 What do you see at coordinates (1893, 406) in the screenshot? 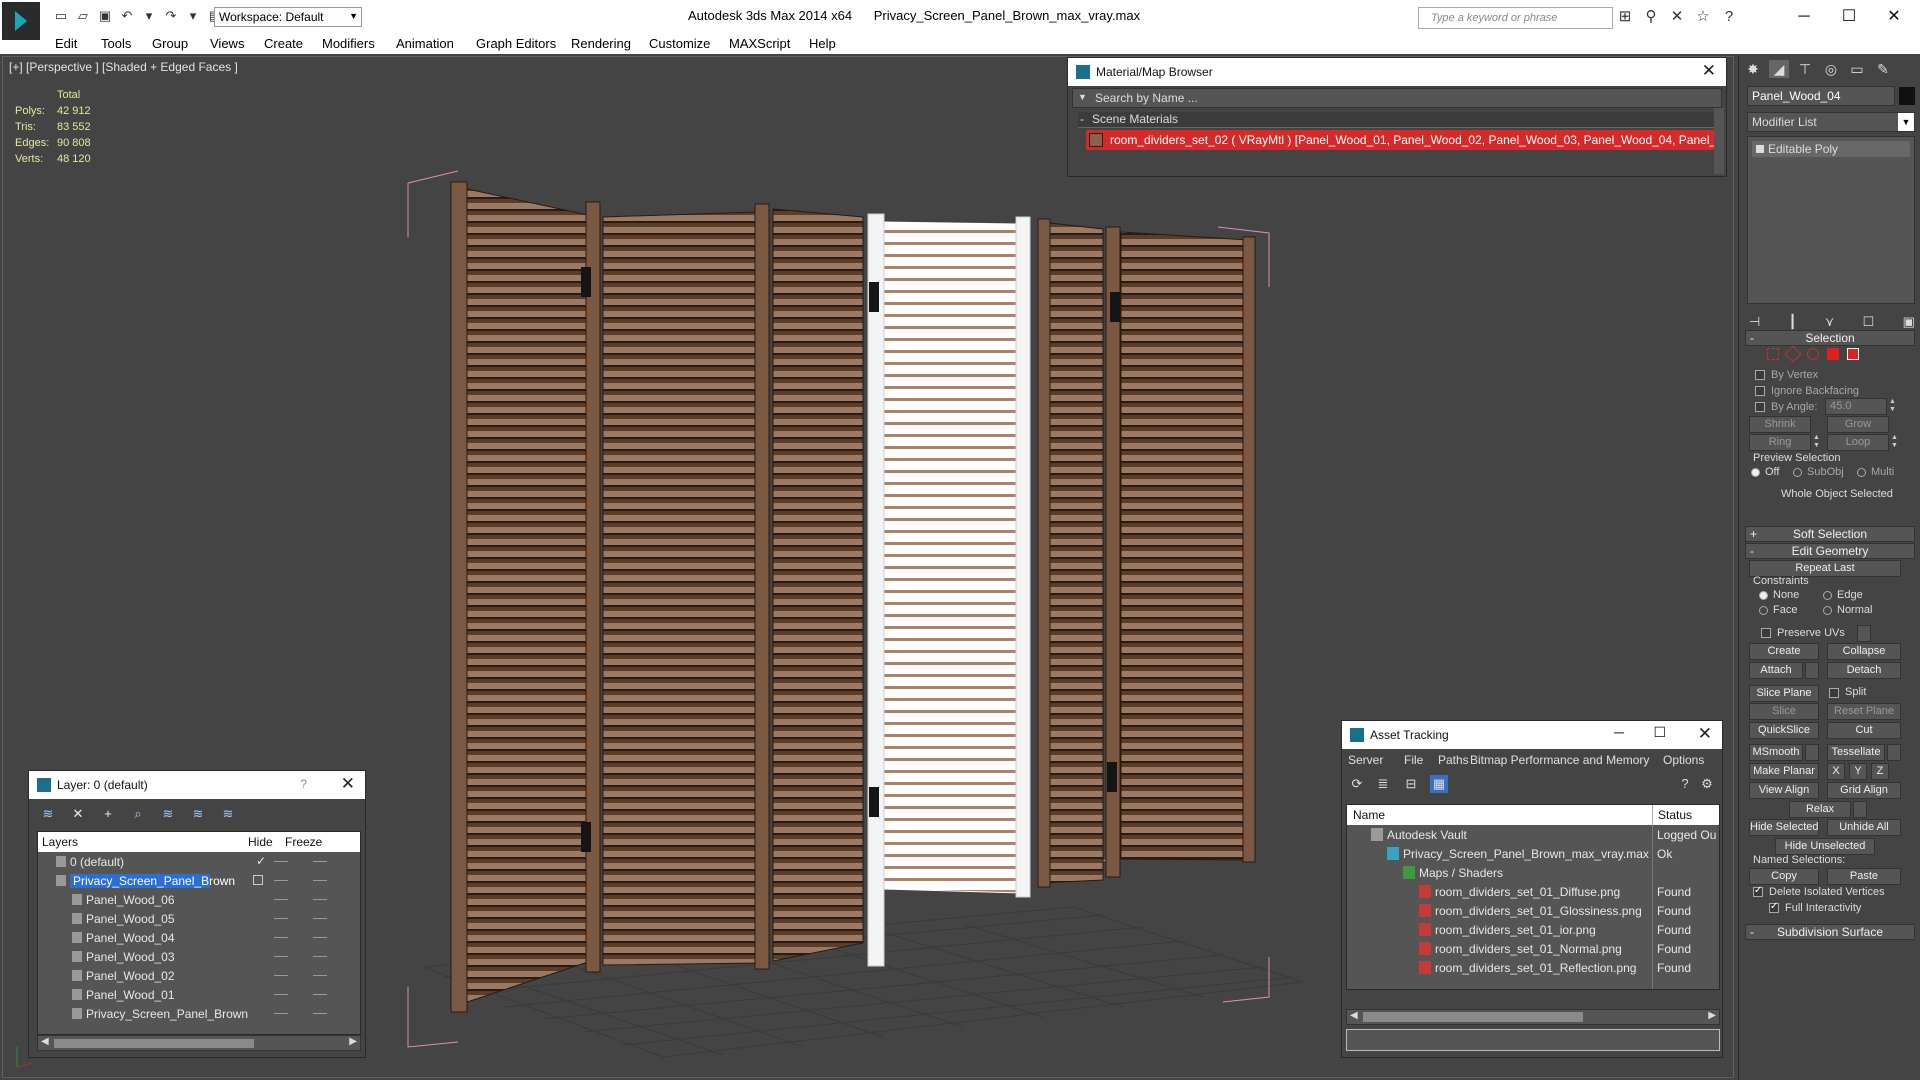
I see `angle-spinner: ▲ ▼` at bounding box center [1893, 406].